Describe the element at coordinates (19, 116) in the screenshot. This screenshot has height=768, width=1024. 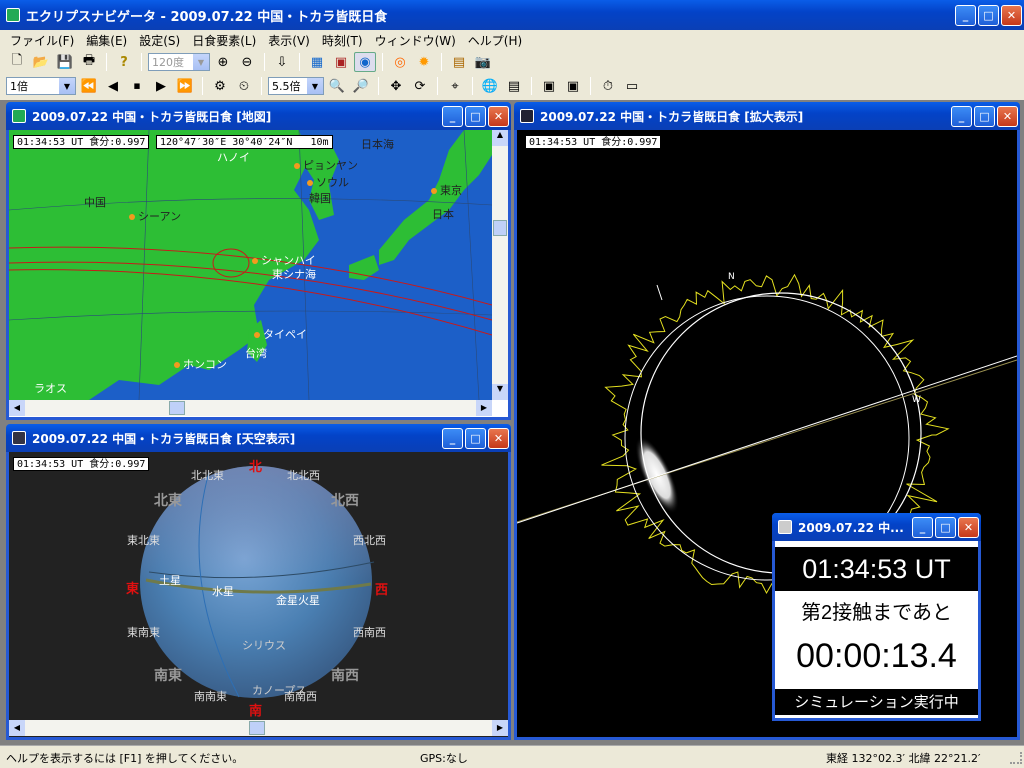
I see `map-window-icon` at that location.